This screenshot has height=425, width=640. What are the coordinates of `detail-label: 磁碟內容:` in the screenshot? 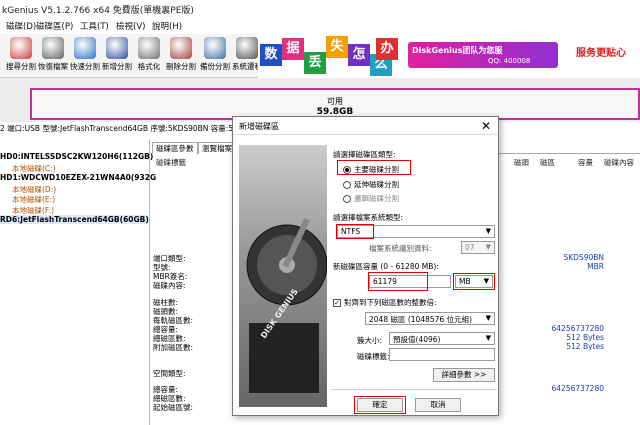 It's located at (169, 285).